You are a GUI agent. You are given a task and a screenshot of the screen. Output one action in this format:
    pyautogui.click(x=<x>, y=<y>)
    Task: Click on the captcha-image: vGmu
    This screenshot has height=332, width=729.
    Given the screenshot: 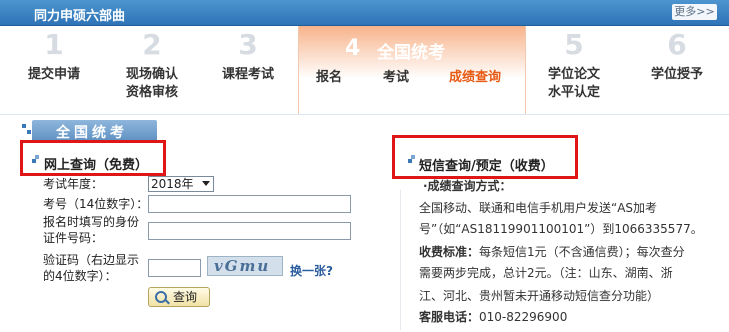 What is the action you would take?
    pyautogui.click(x=245, y=266)
    